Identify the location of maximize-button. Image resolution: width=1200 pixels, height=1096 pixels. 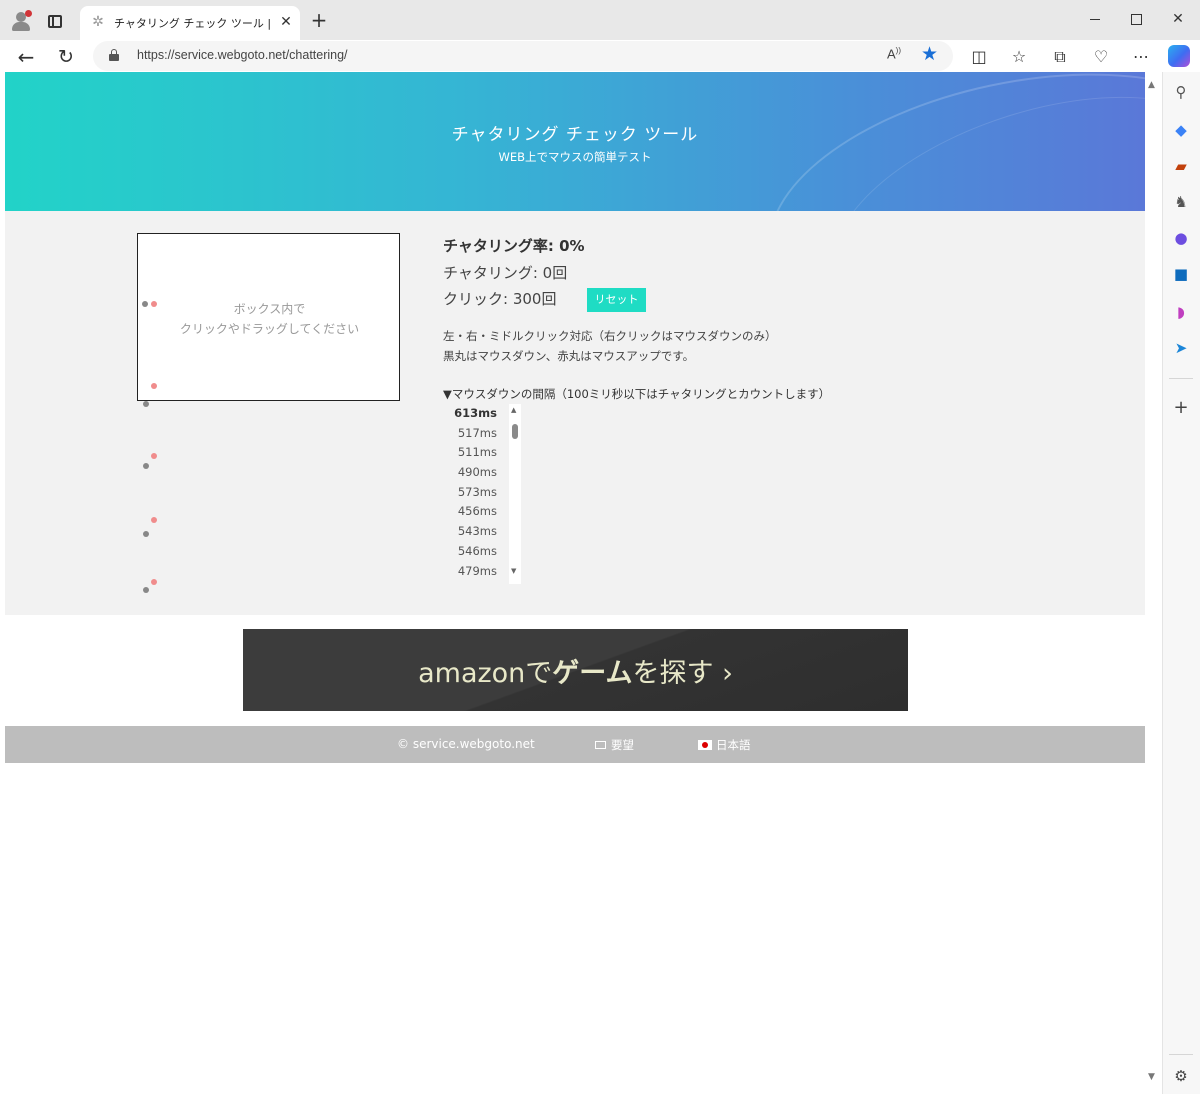
(1136, 19).